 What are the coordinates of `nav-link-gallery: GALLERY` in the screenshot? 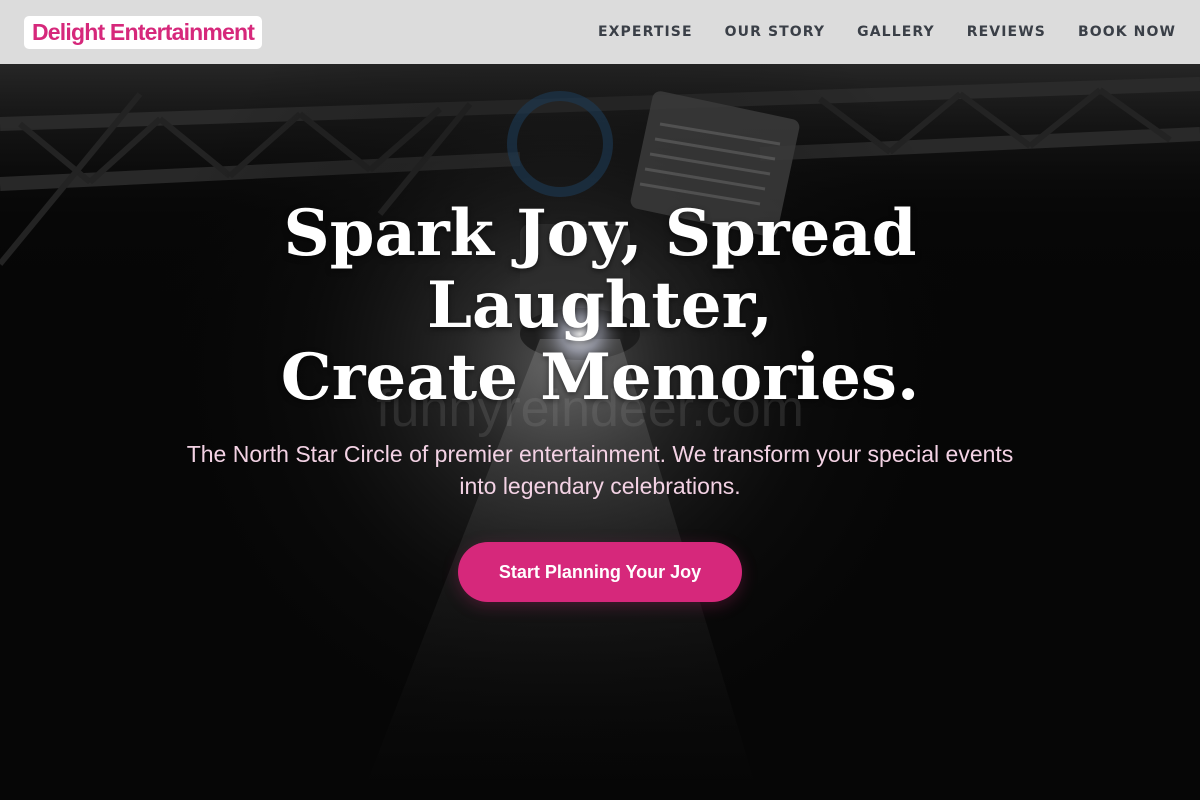 It's located at (896, 32).